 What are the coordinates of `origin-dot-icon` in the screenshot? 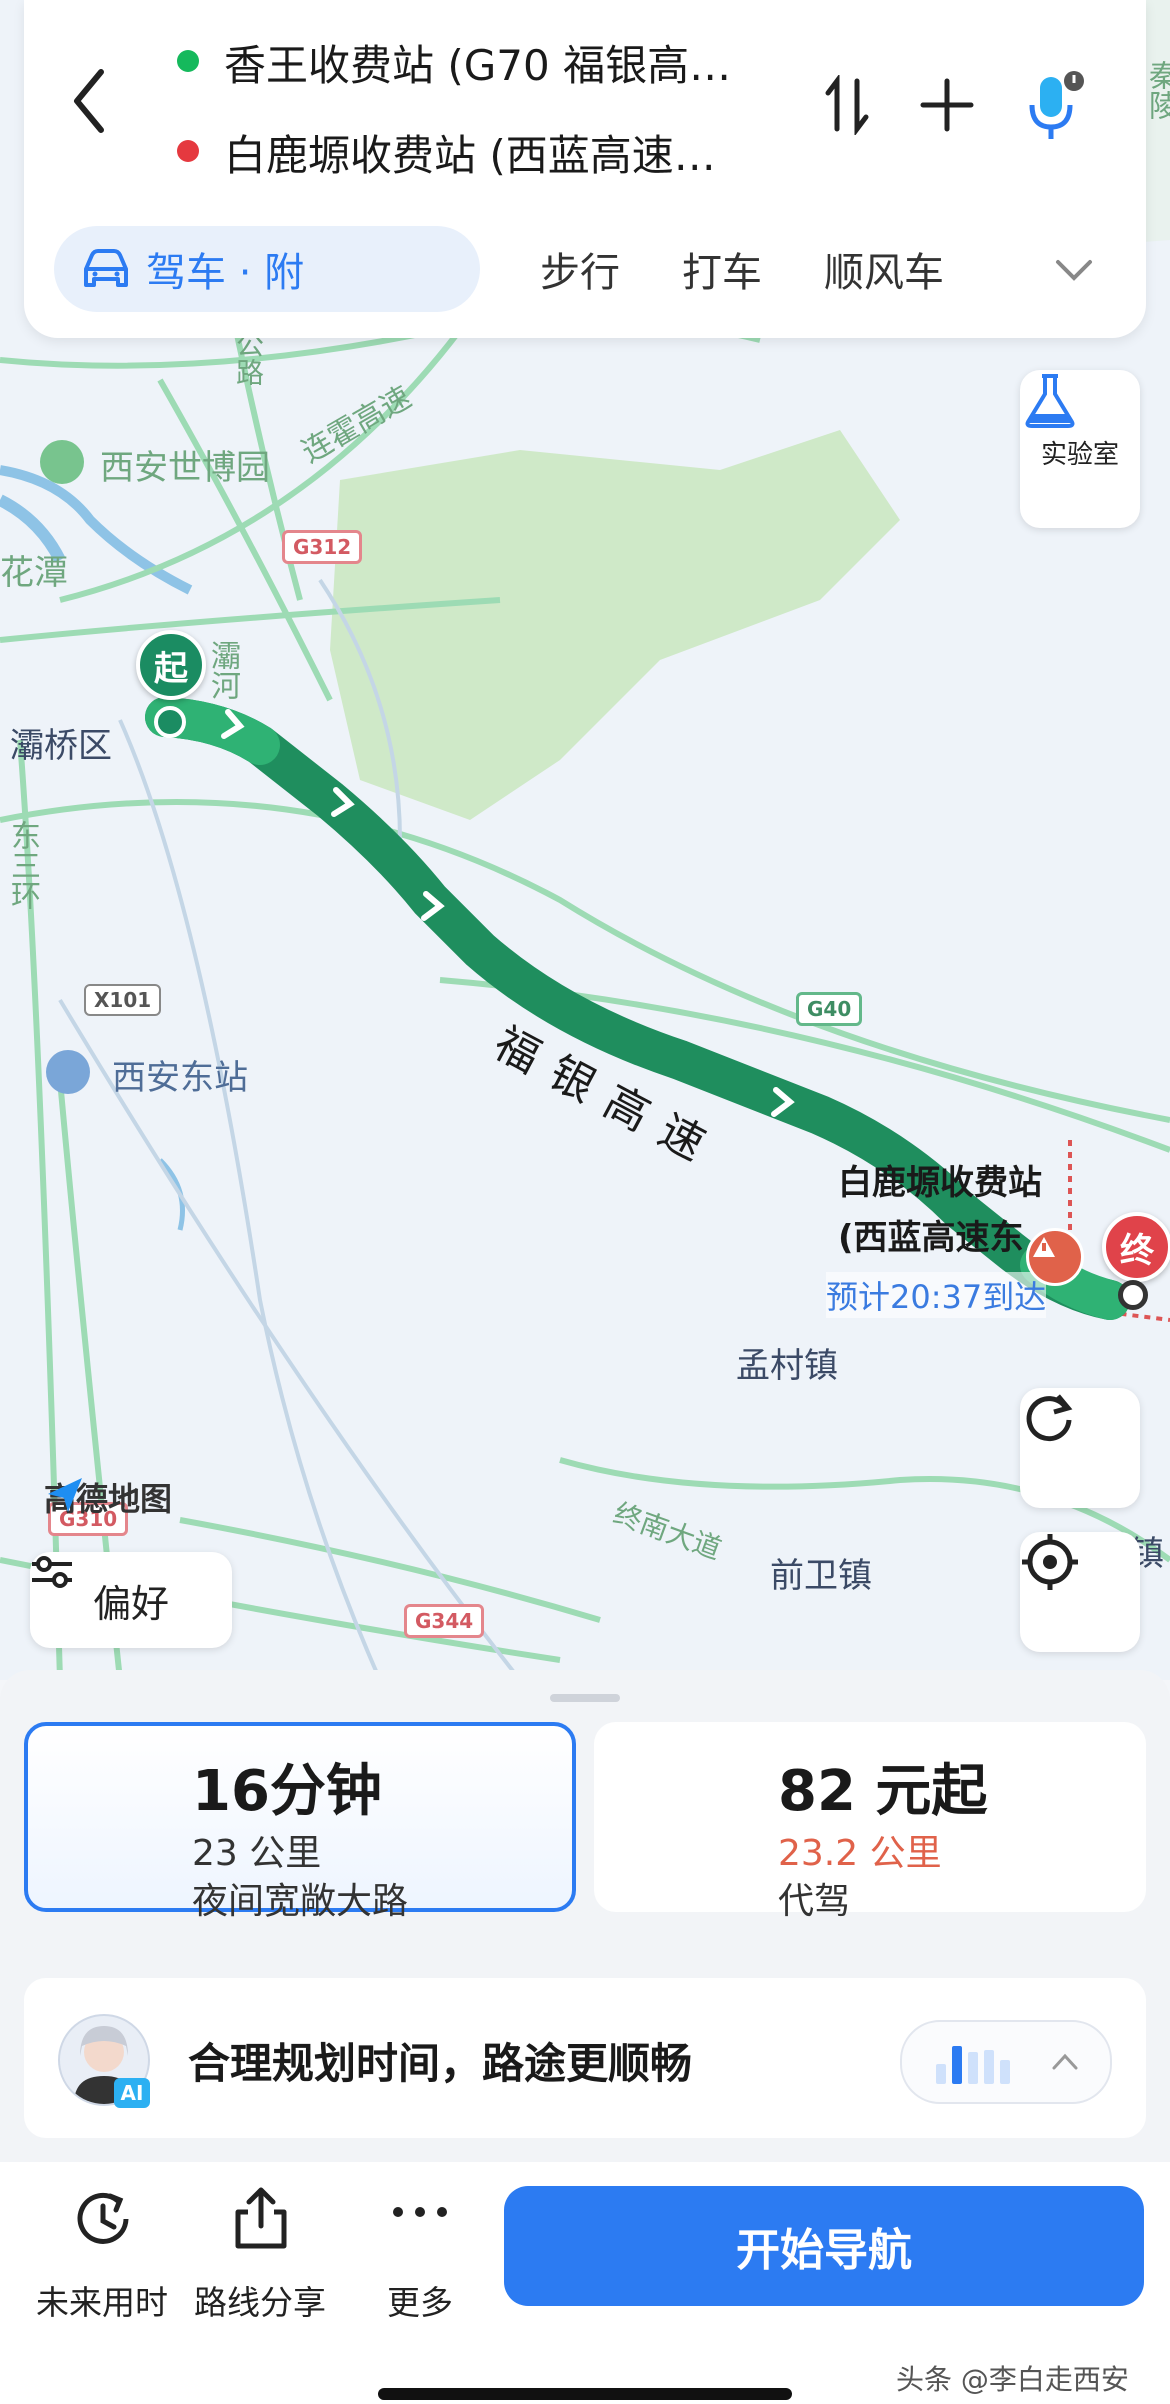 It's located at (188, 61).